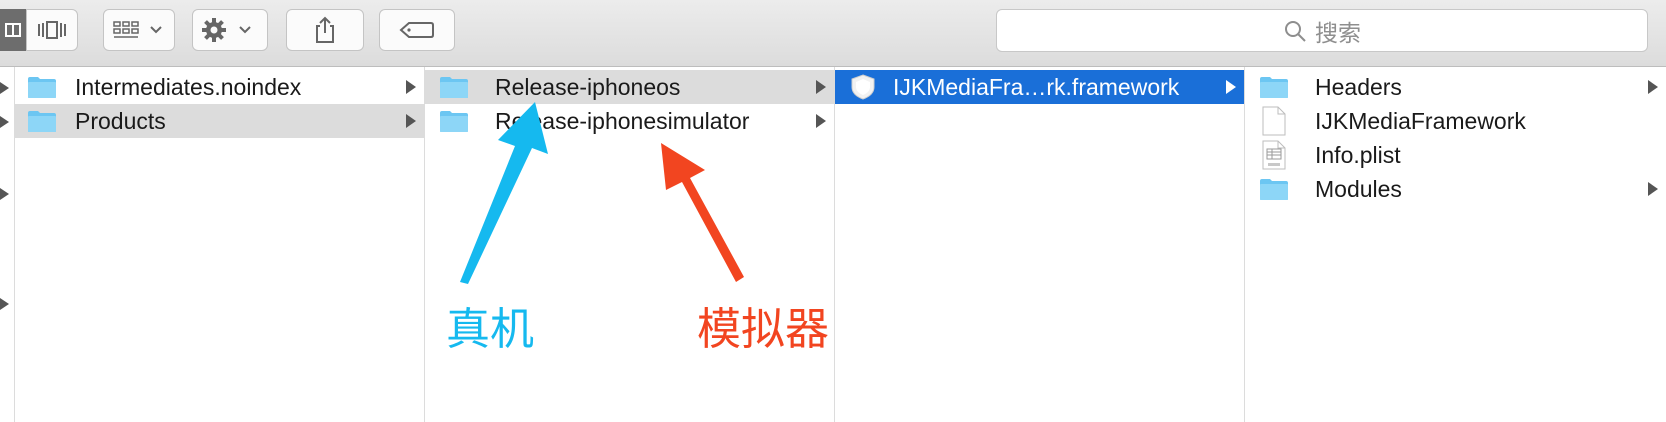  What do you see at coordinates (763, 329) in the screenshot?
I see `simulator-annotation-label: 模拟器` at bounding box center [763, 329].